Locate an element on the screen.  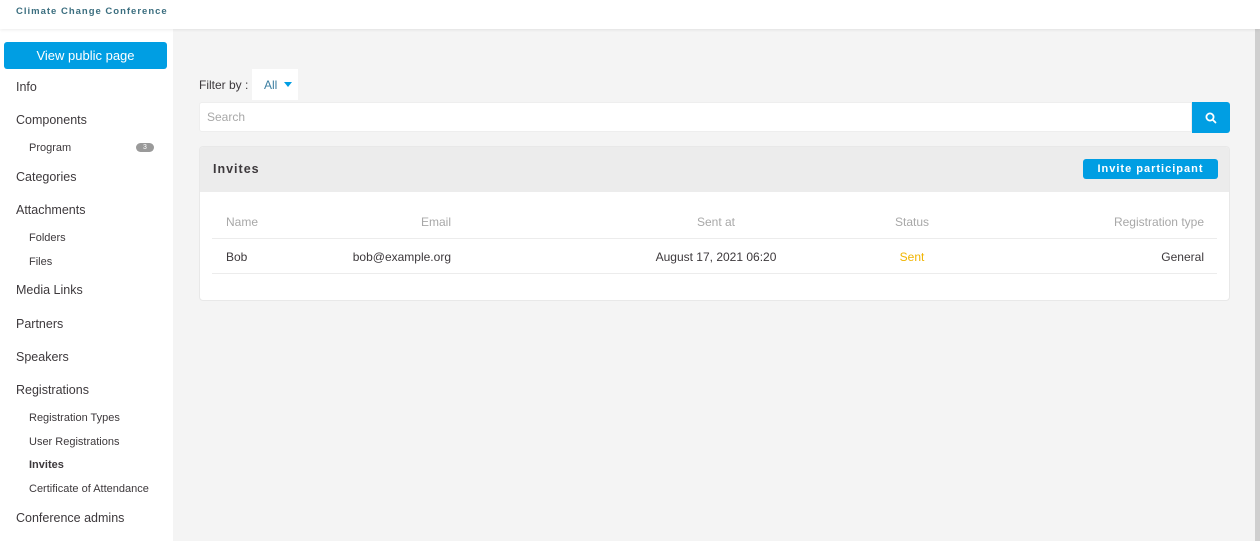
sidebar-item-categories: Categories is located at coordinates (46, 177).